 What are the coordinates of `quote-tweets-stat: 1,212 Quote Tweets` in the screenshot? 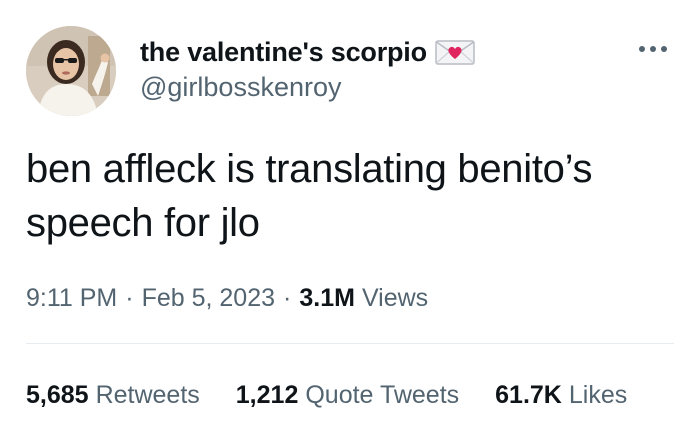 It's located at (347, 395).